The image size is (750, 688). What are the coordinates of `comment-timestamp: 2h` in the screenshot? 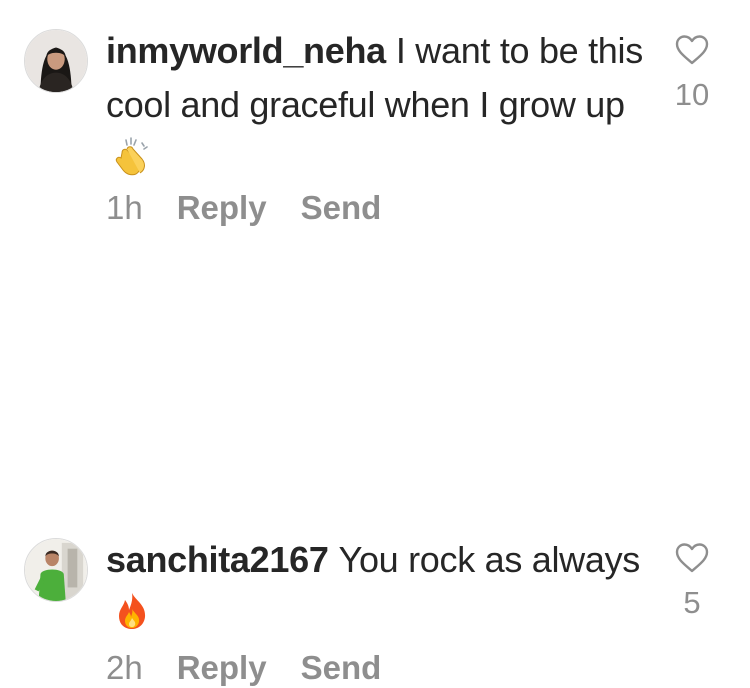 It's located at (124, 667).